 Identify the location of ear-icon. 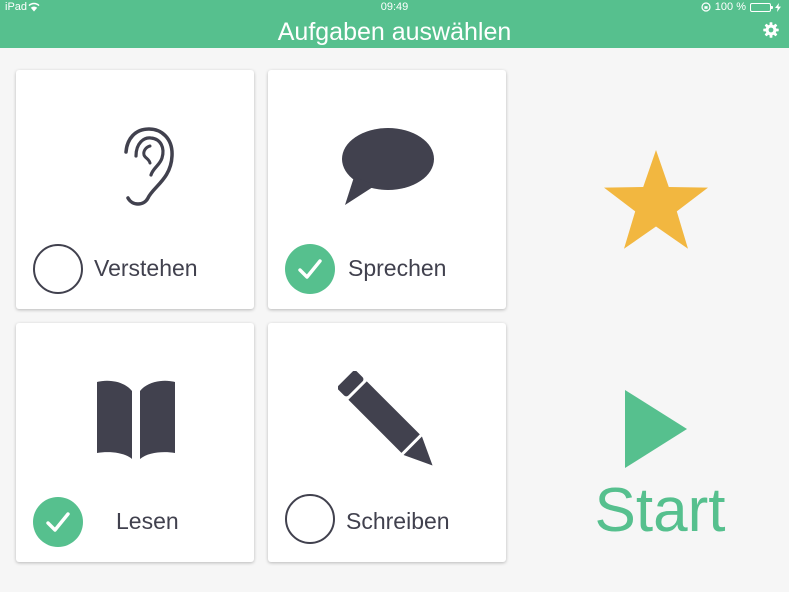
(149, 166).